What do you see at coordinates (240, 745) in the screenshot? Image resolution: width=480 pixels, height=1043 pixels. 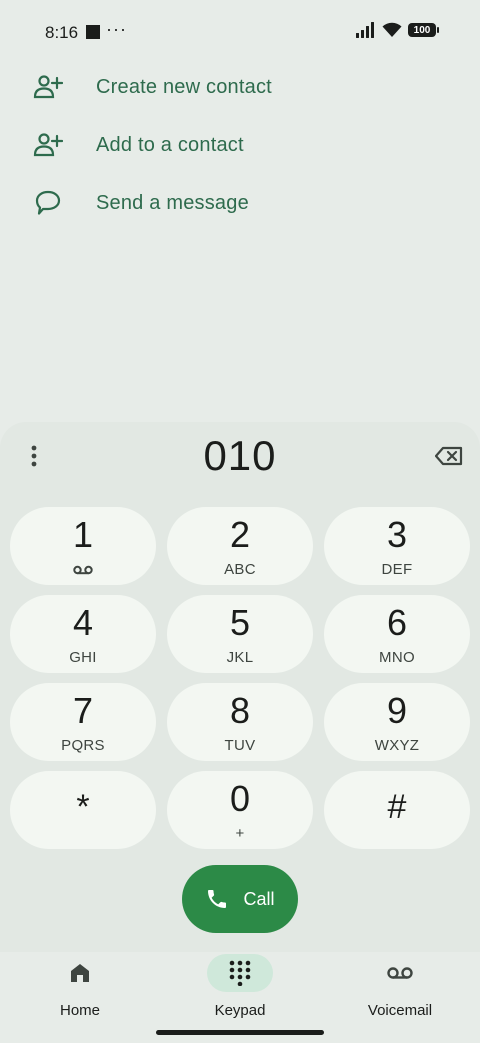 I see `key-letters: TUV` at bounding box center [240, 745].